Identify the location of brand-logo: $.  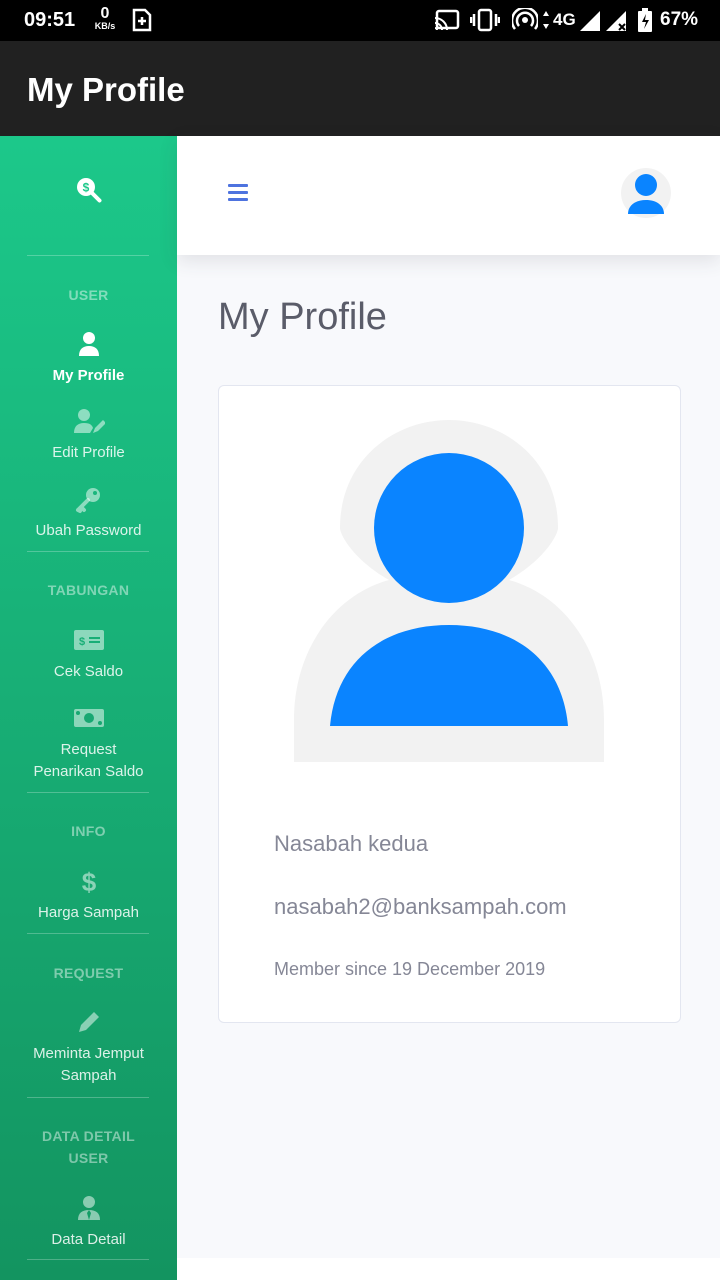
(88, 192).